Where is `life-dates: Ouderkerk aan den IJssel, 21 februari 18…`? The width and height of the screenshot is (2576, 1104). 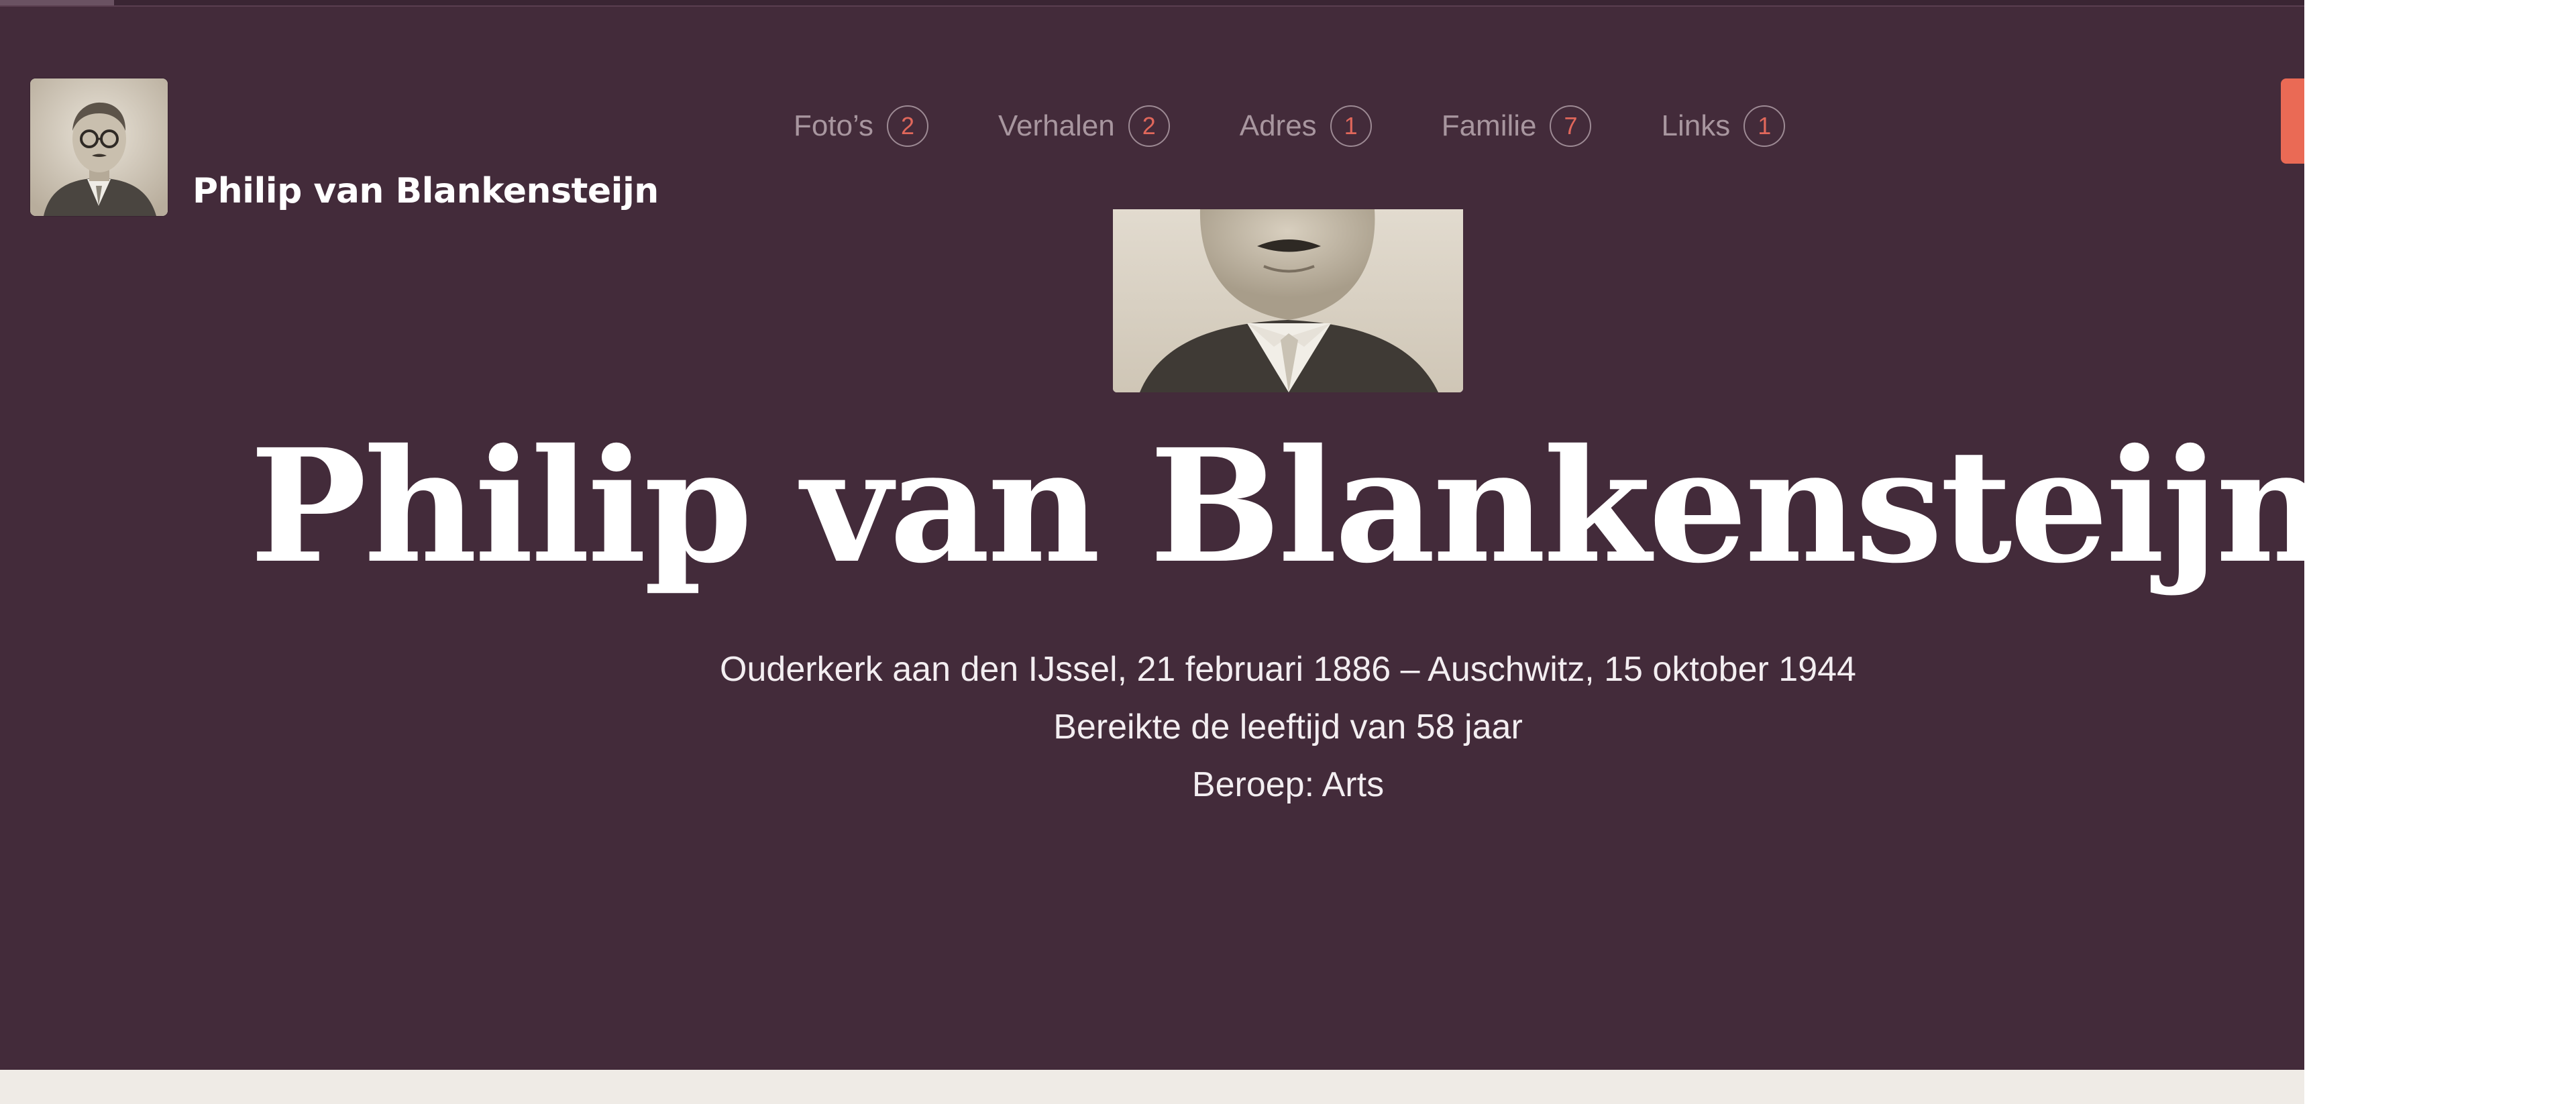 life-dates: Ouderkerk aan den IJssel, 21 februari 18… is located at coordinates (1288, 669).